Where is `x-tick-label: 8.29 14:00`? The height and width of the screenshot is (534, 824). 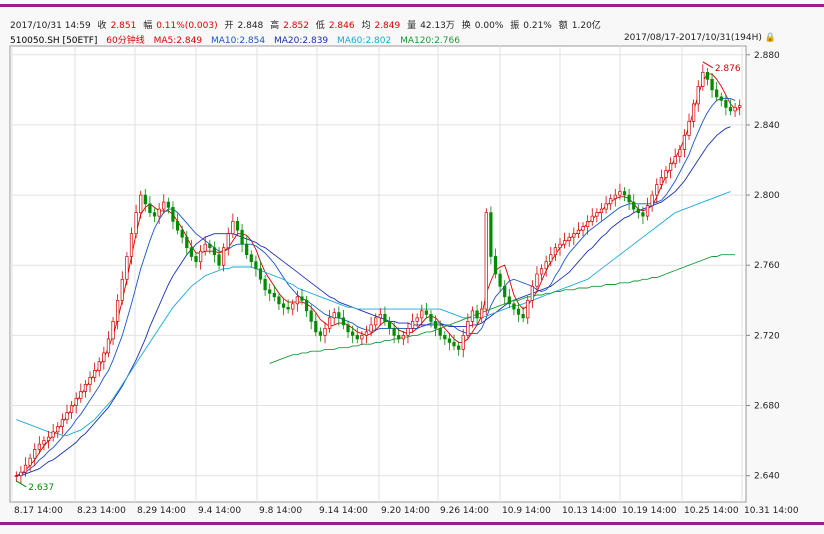
x-tick-label: 8.29 14:00 is located at coordinates (161, 511).